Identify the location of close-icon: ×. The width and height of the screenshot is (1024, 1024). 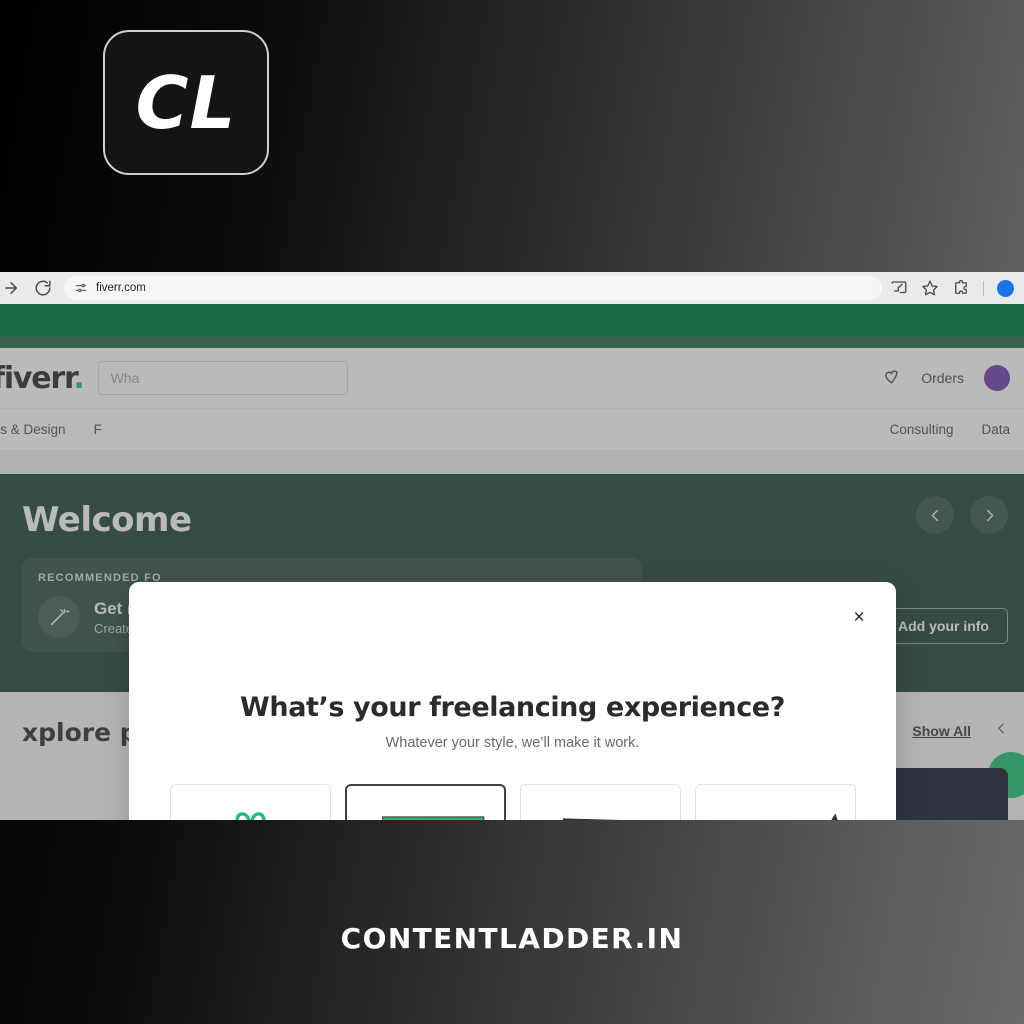
(859, 617).